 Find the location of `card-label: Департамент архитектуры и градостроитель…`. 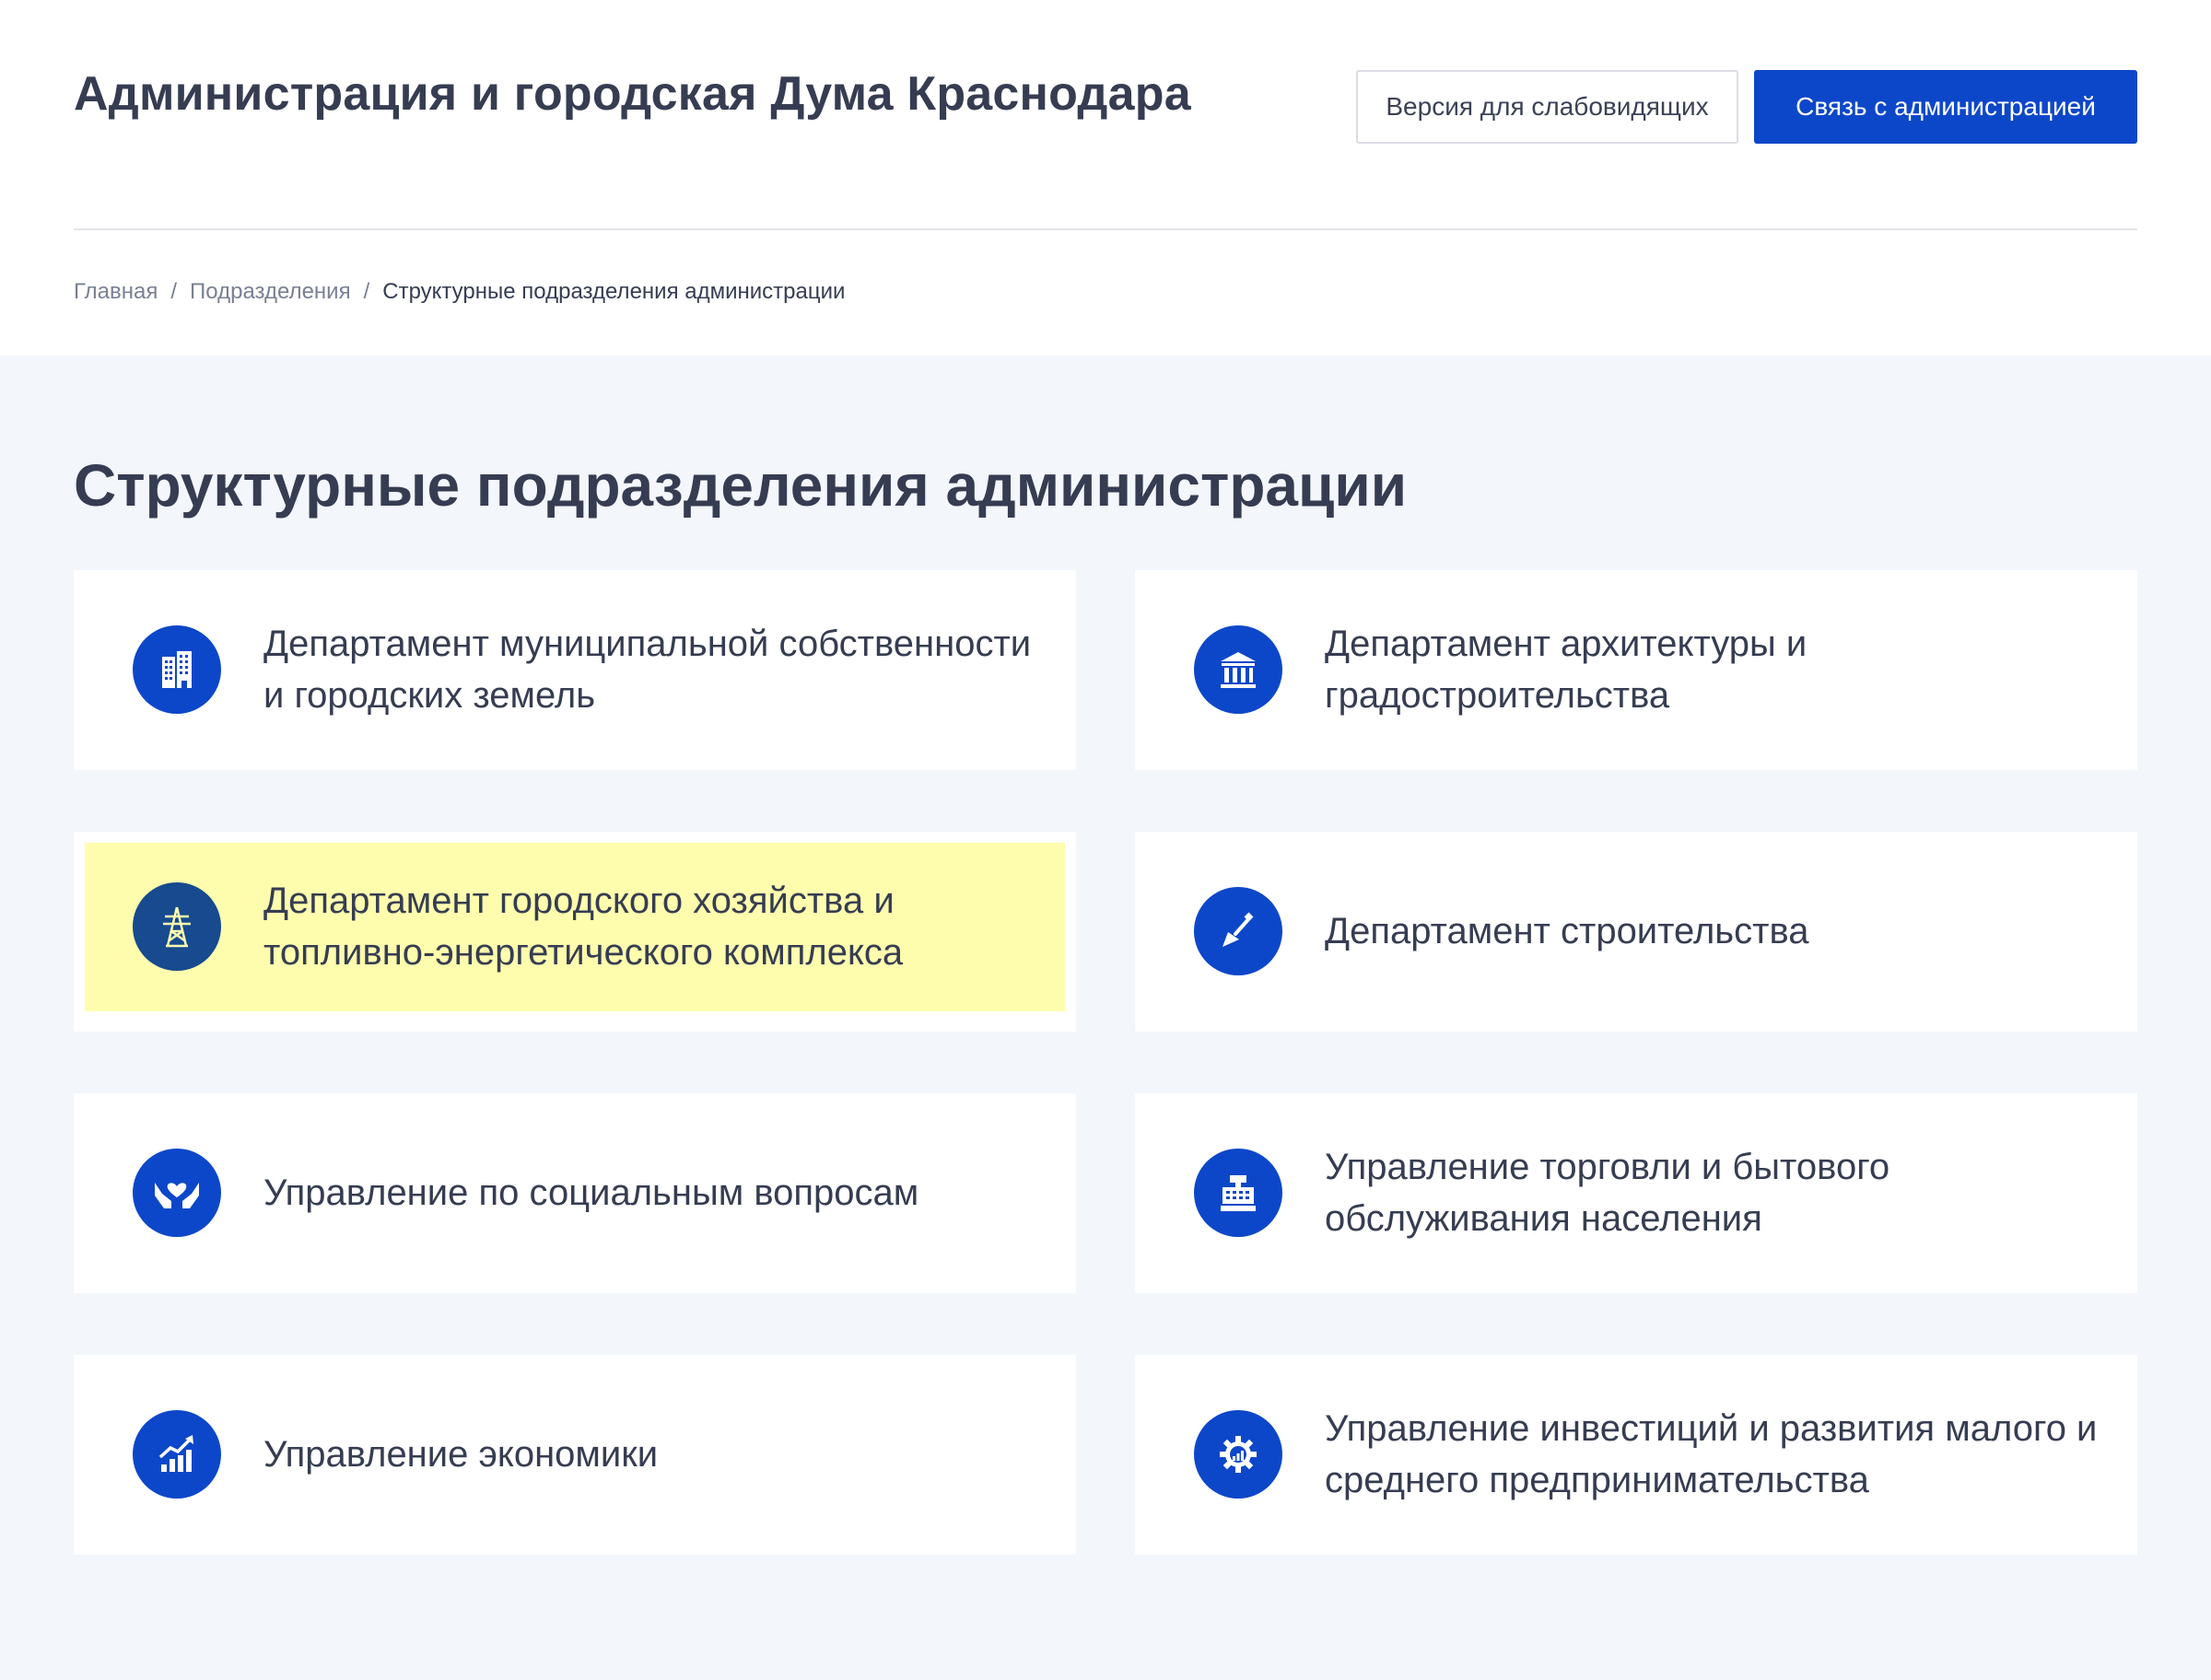

card-label: Департамент архитектуры и градостроитель… is located at coordinates (1566, 670).